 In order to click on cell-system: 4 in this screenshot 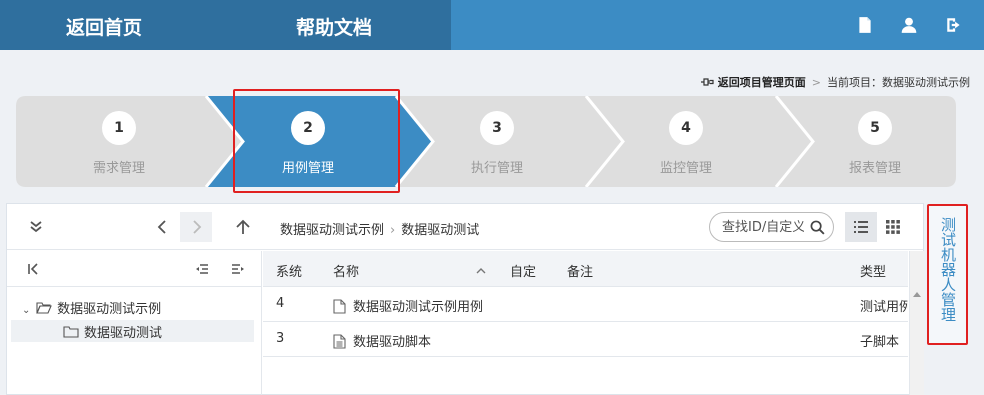, I will do `click(280, 303)`.